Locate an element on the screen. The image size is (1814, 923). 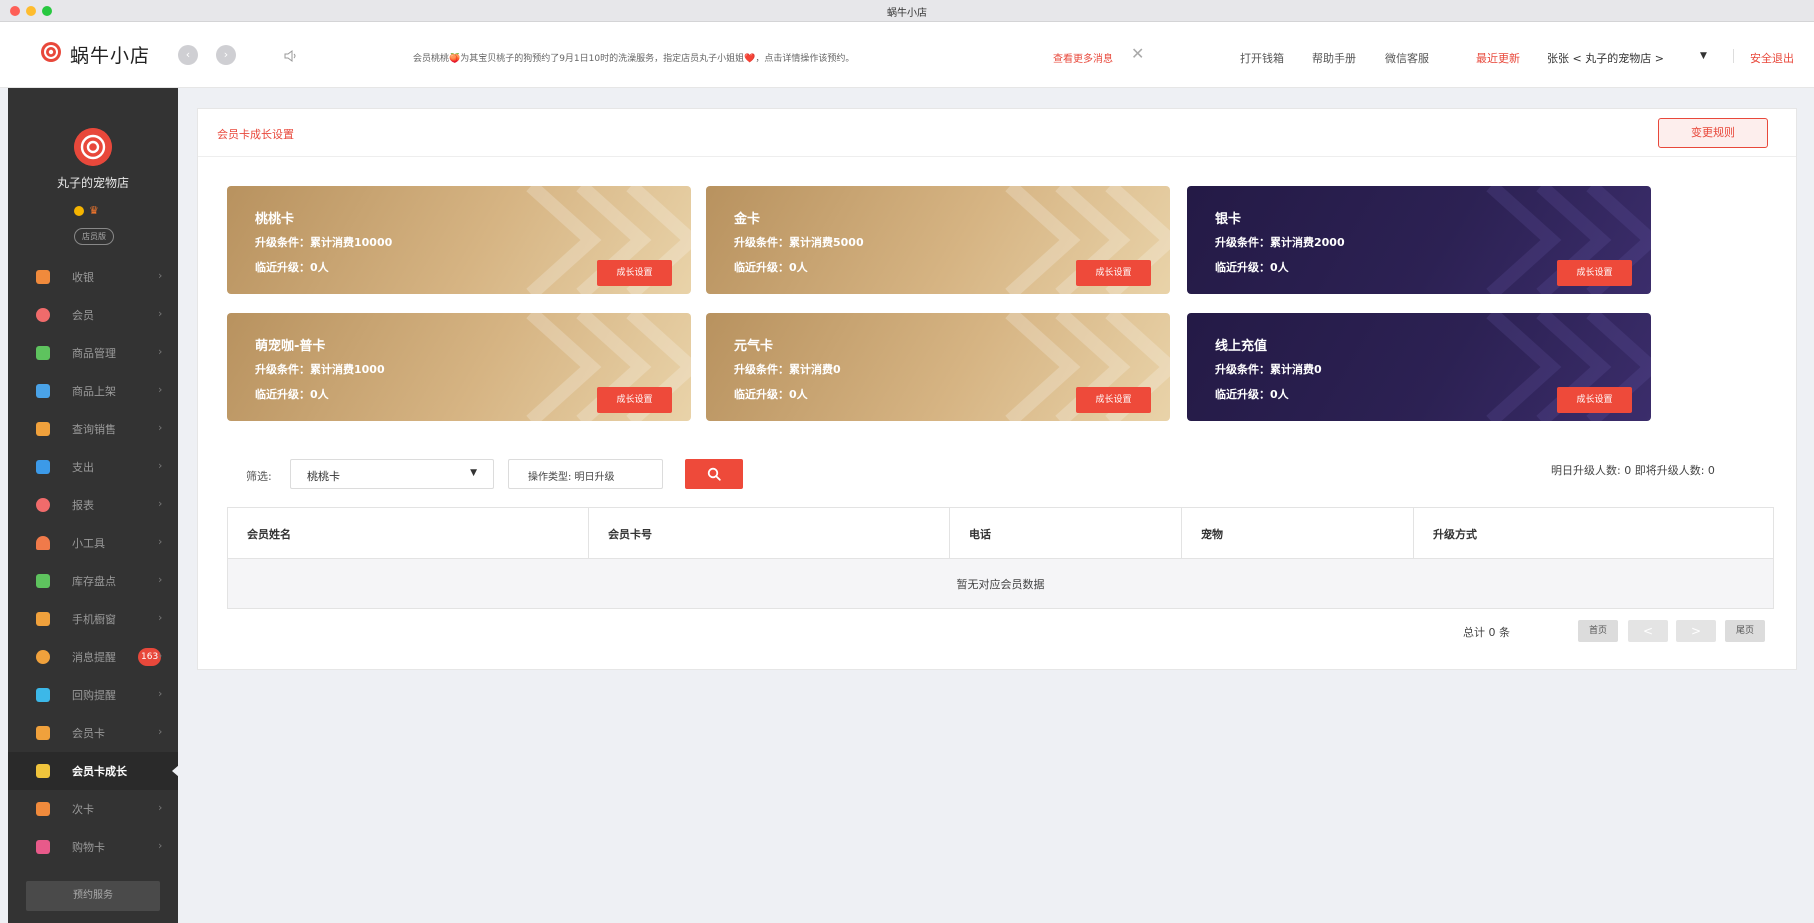
mobile-icon is located at coordinates (43, 619).